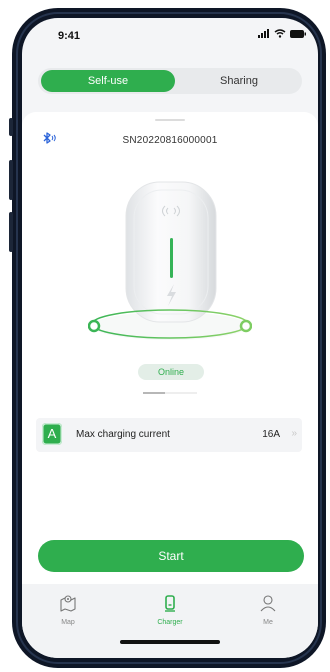 This screenshot has height=672, width=330. Describe the element at coordinates (268, 603) in the screenshot. I see `person-icon` at that location.